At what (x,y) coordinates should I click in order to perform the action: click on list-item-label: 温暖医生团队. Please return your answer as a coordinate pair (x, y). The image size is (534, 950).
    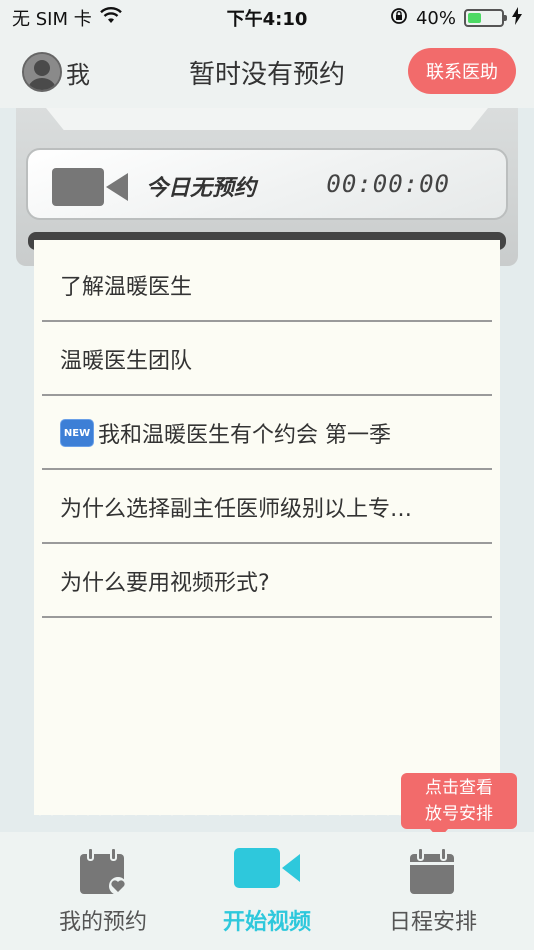
    Looking at the image, I should click on (126, 361).